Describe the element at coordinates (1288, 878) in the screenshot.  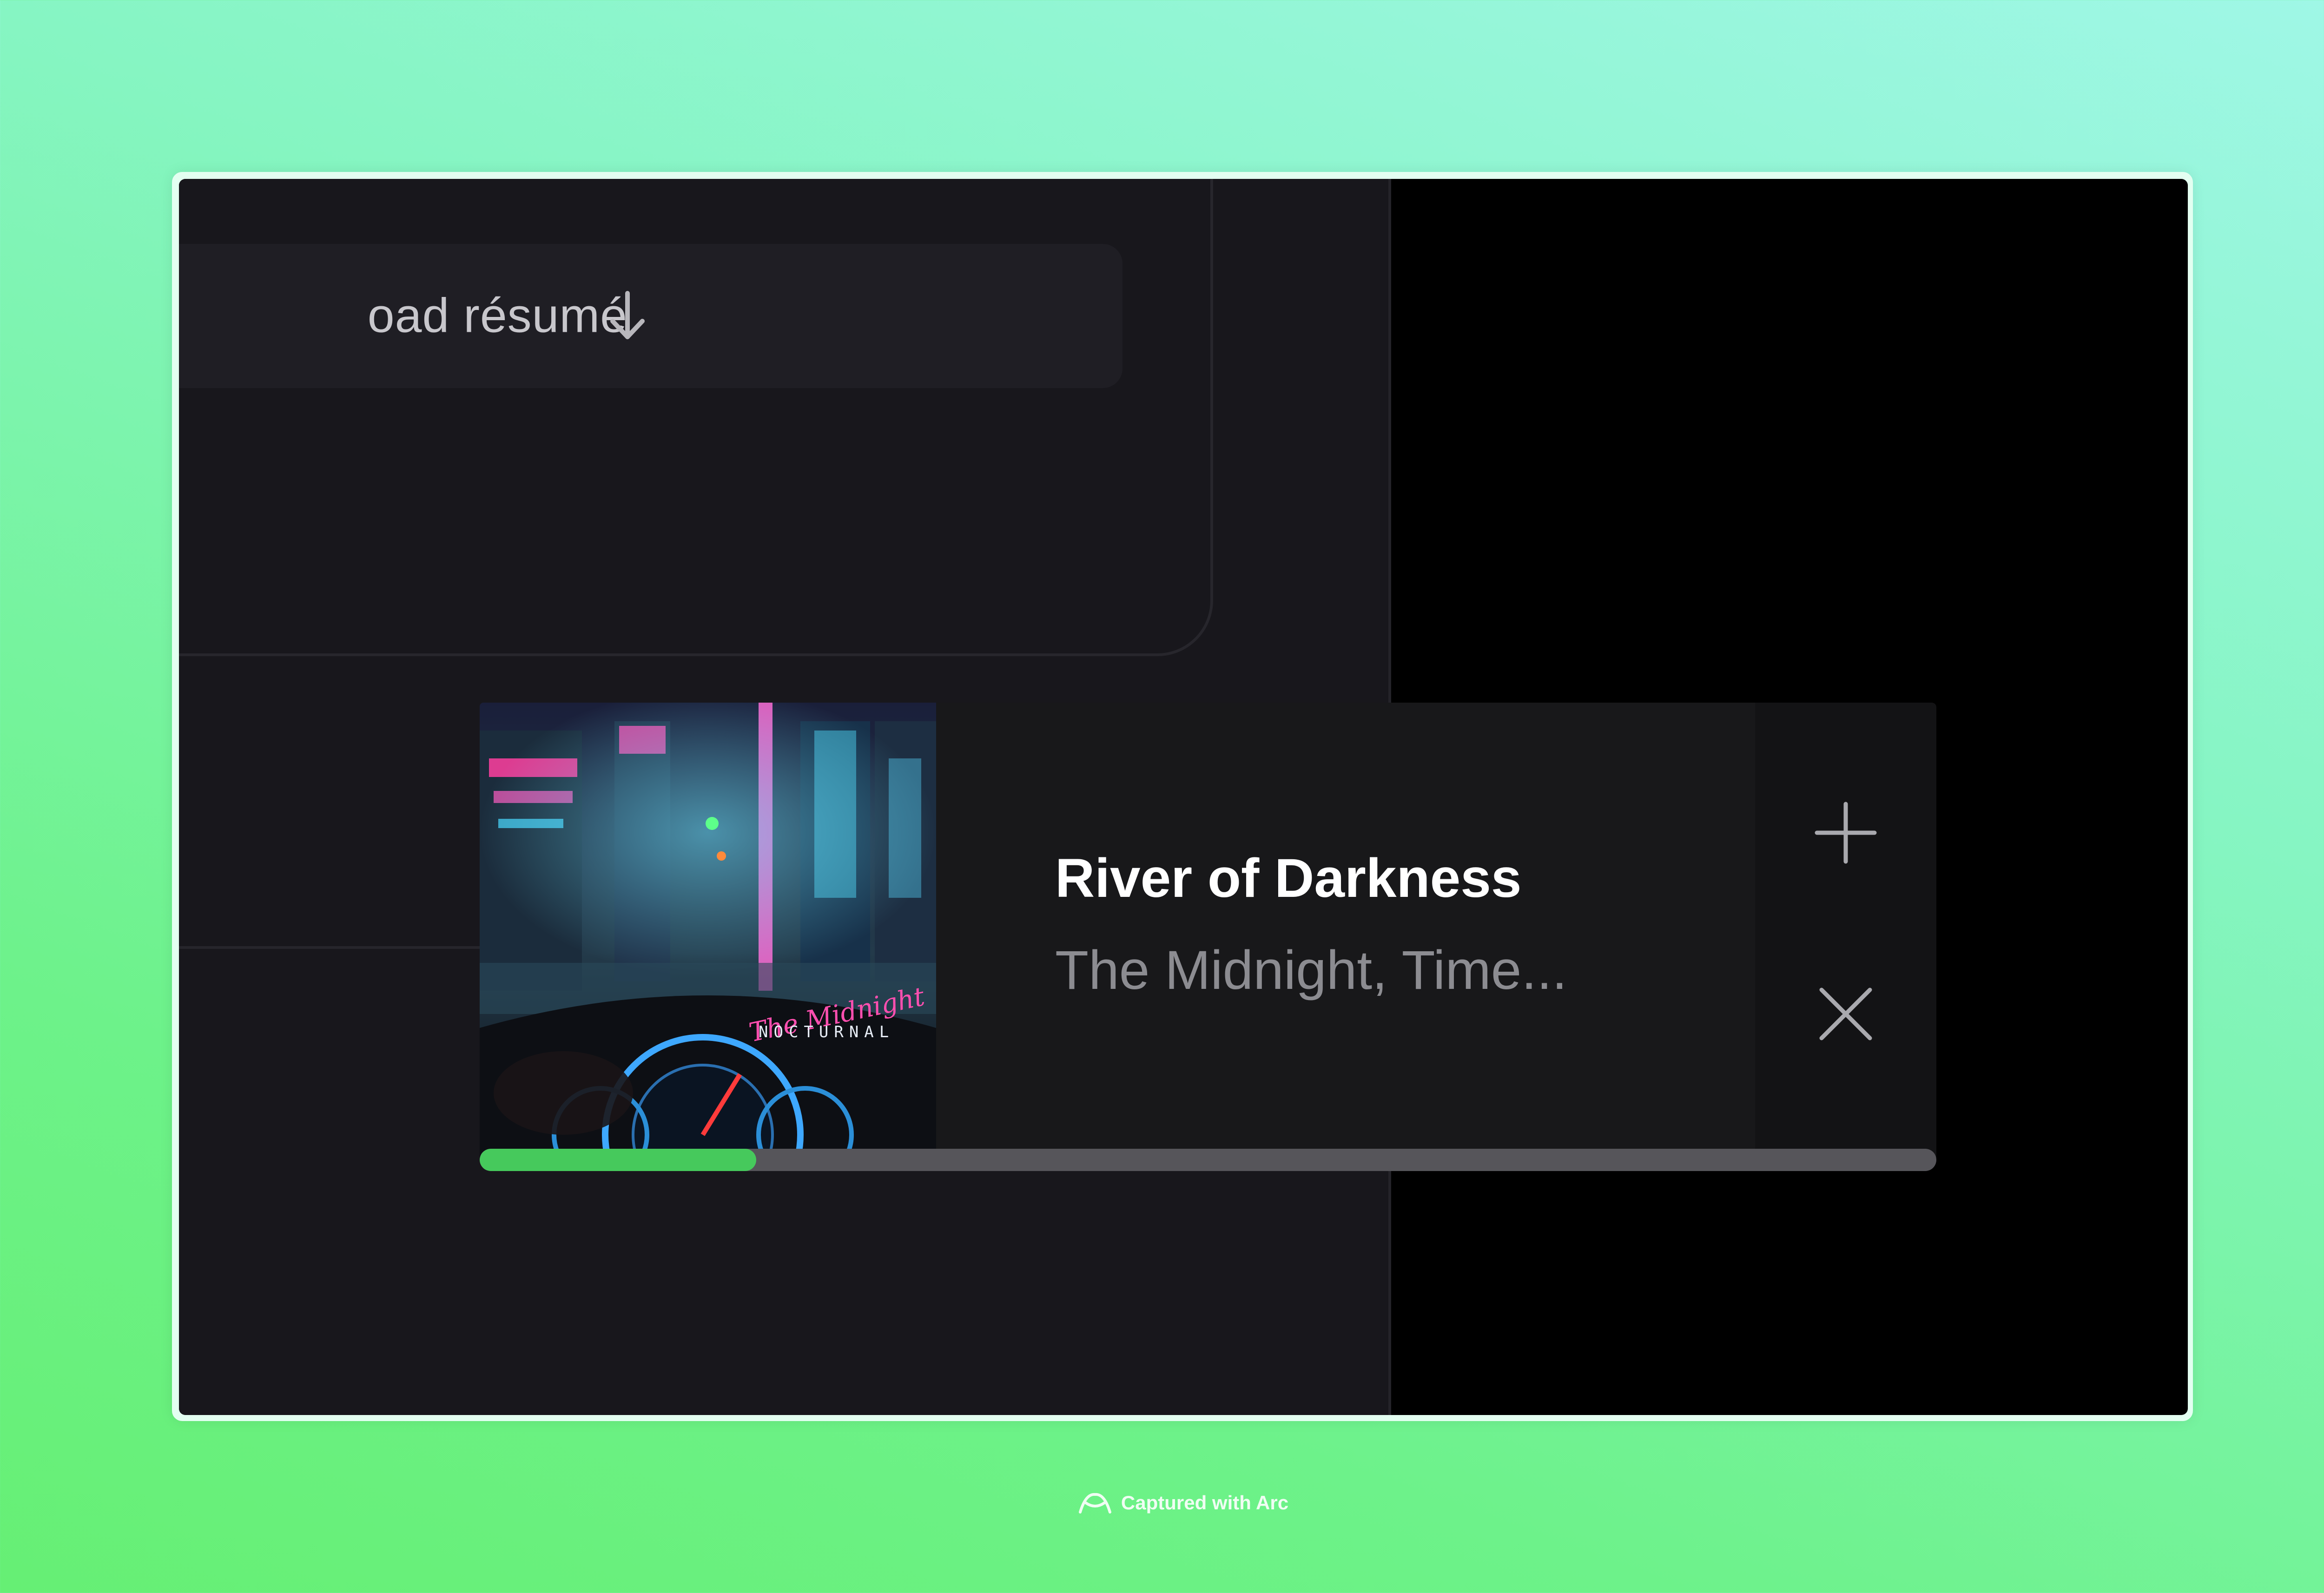
I see `track-title: River of Darkness` at that location.